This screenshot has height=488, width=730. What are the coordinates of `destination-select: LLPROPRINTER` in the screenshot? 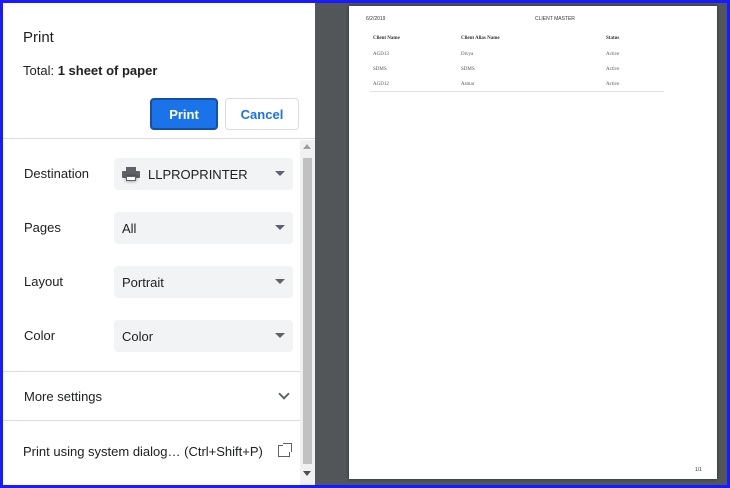 It's located at (203, 174).